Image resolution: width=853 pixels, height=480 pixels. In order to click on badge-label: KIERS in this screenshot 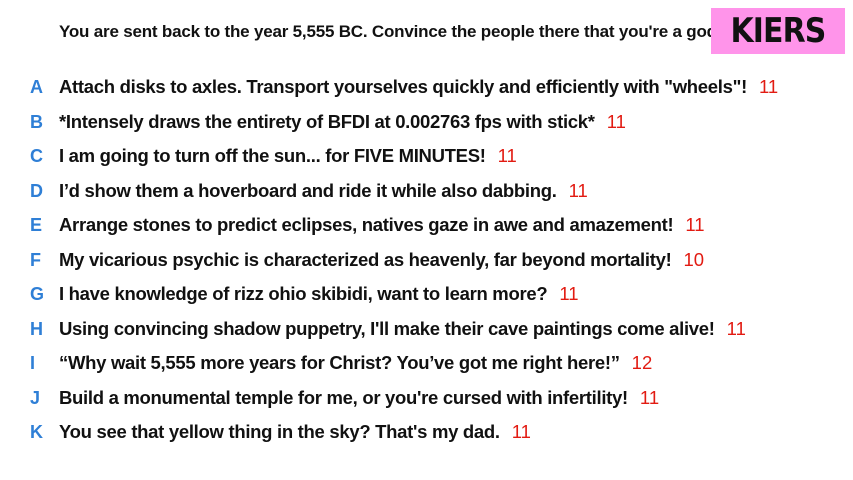, I will do `click(778, 31)`.